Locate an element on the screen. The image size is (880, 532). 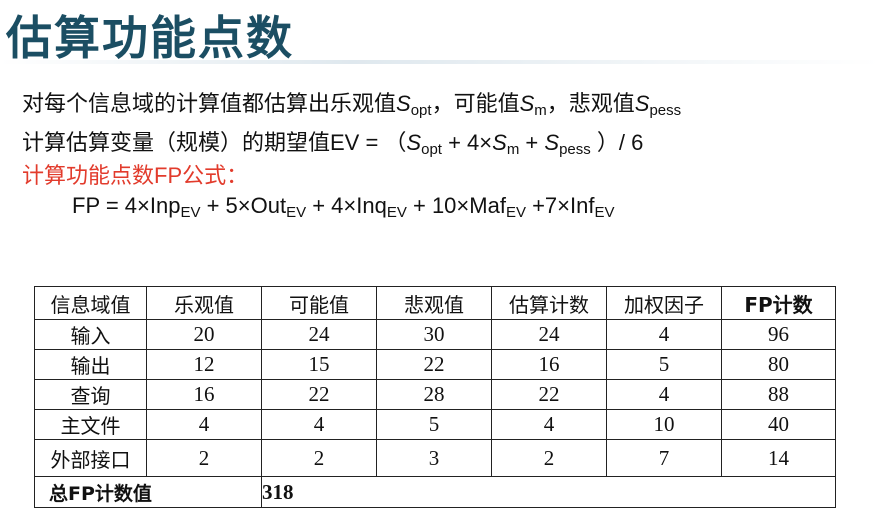
table-header: 可能值 is located at coordinates (319, 303).